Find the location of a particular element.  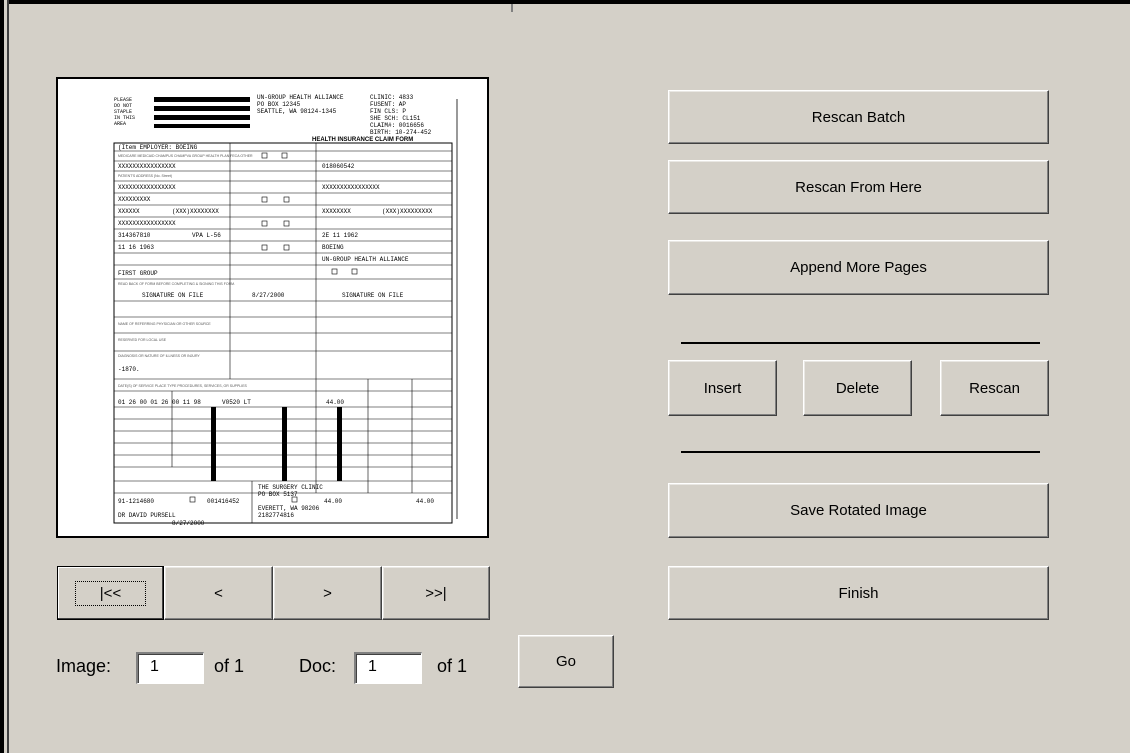

svg-text: AREA is located at coordinates (120, 124).